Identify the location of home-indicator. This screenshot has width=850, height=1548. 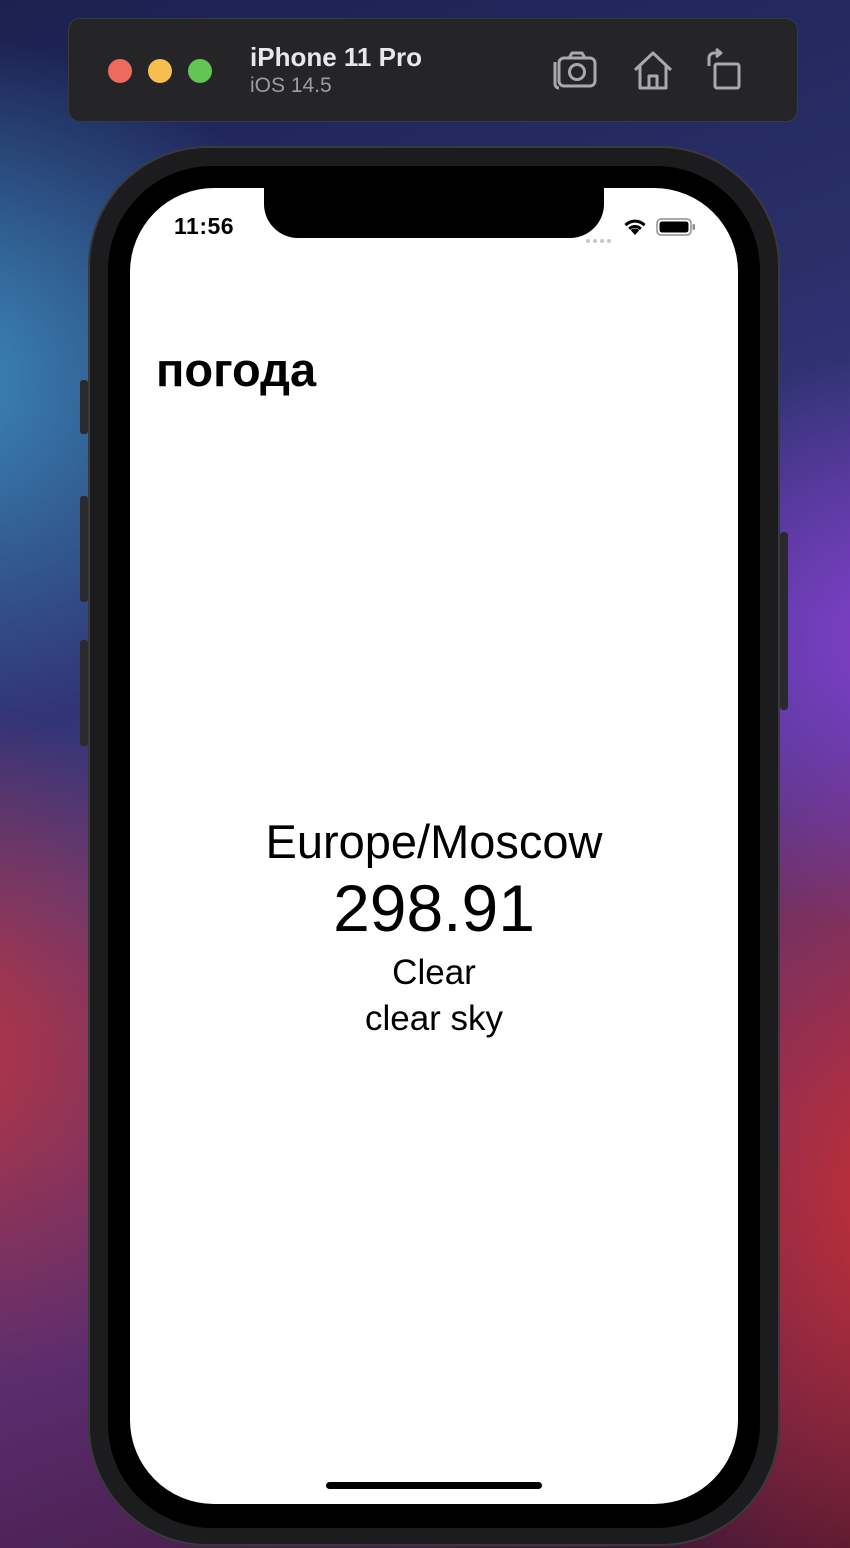
(434, 1485).